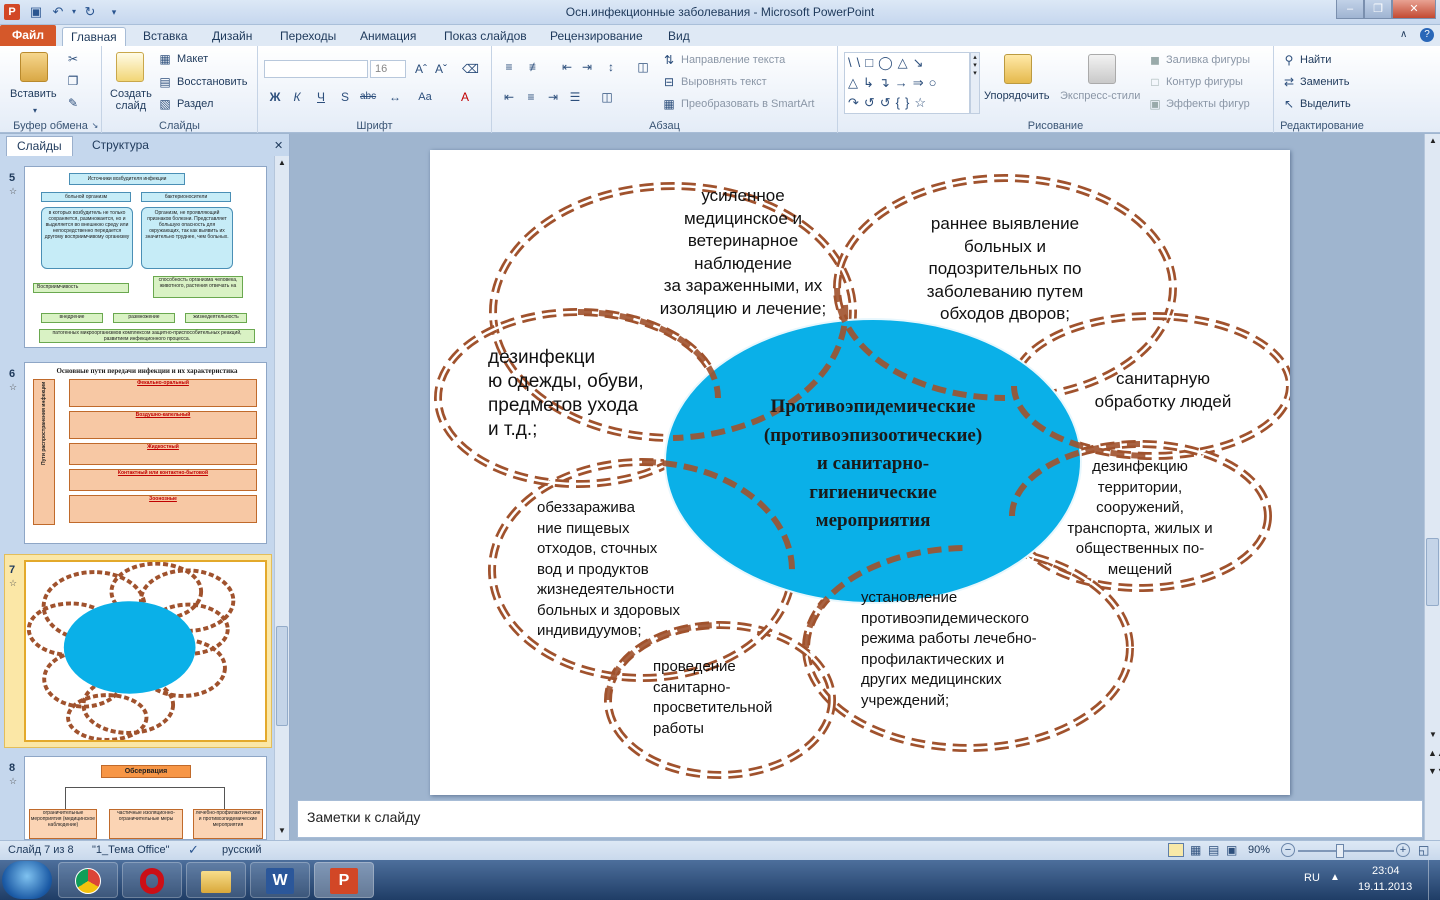 This screenshot has height=900, width=1440. I want to click on zoom-in-icon: +, so click(1403, 850).